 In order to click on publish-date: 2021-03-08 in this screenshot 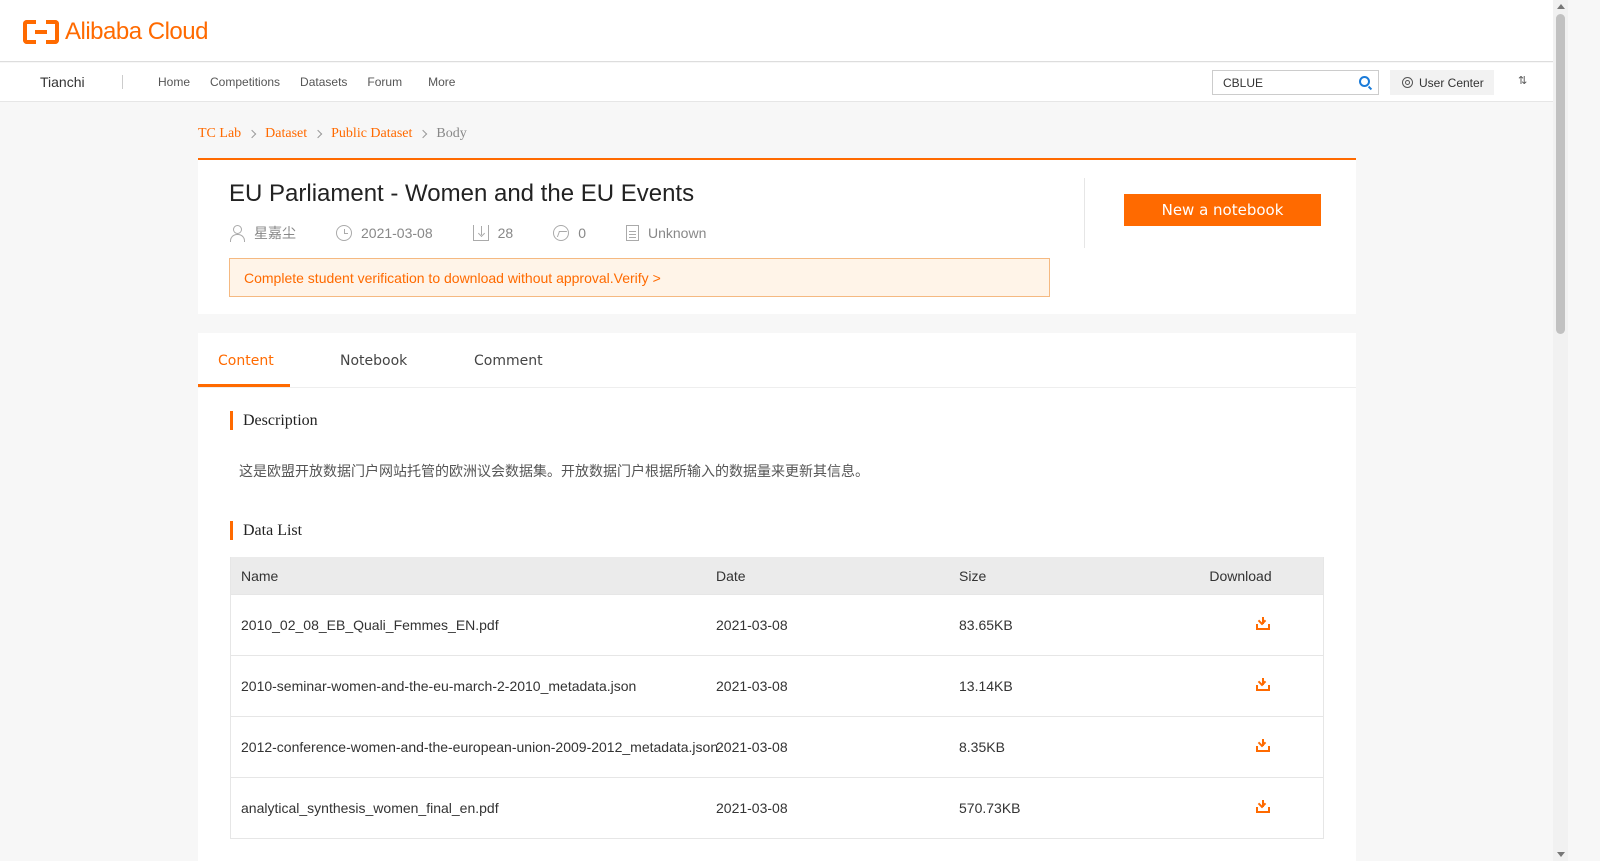, I will do `click(397, 233)`.